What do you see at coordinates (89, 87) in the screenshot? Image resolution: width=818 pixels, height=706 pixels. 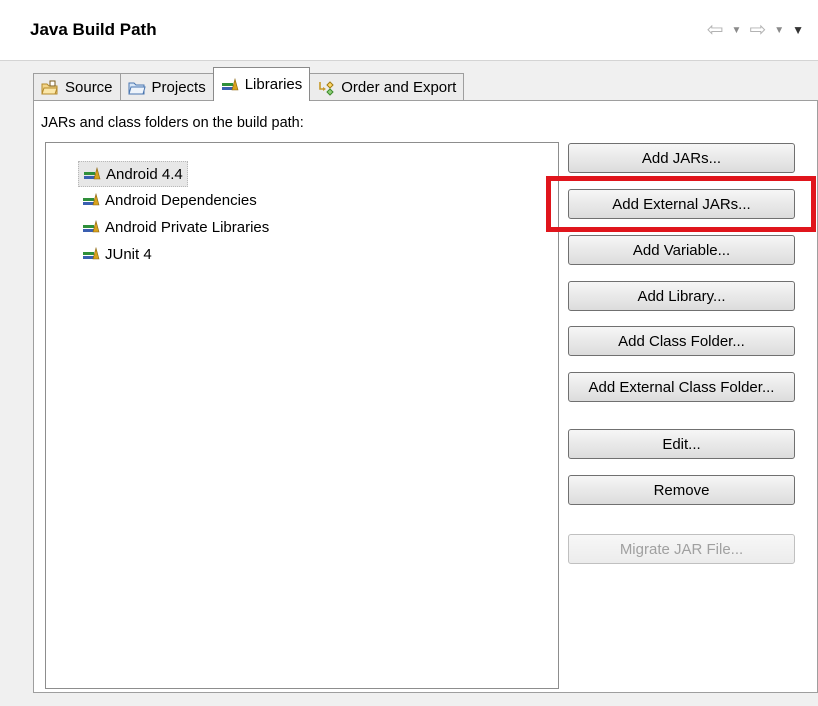 I see `tab-source-label: Source` at bounding box center [89, 87].